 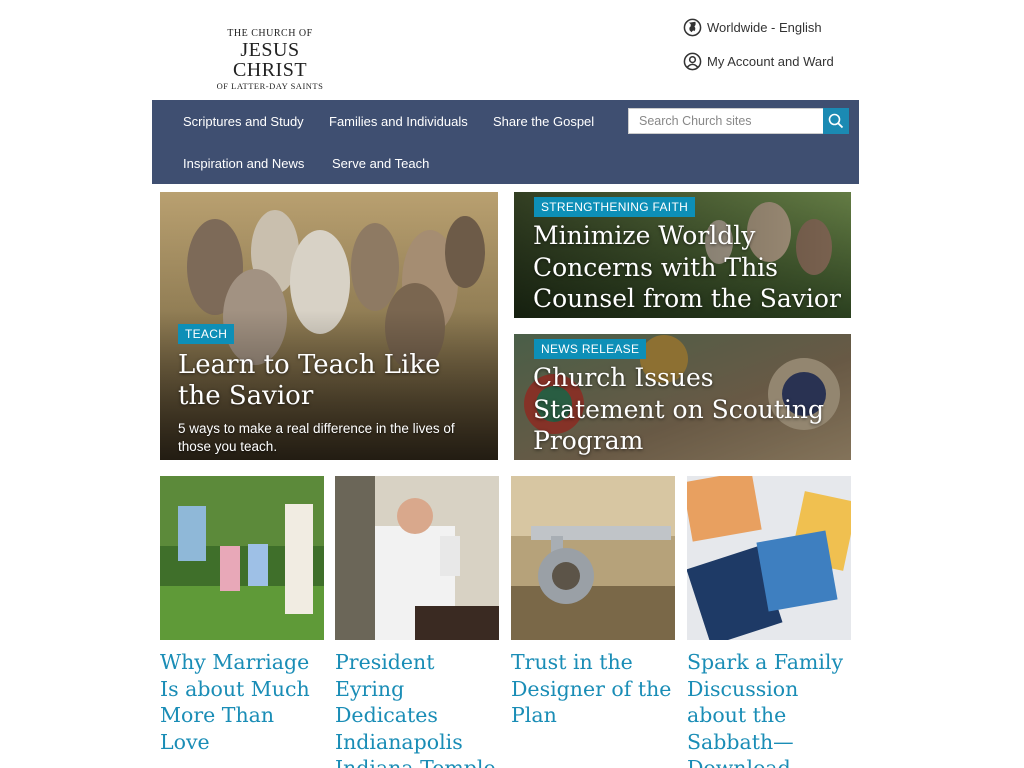 What do you see at coordinates (543, 121) in the screenshot?
I see `nav-item-share-gospel: Share the Gospel` at bounding box center [543, 121].